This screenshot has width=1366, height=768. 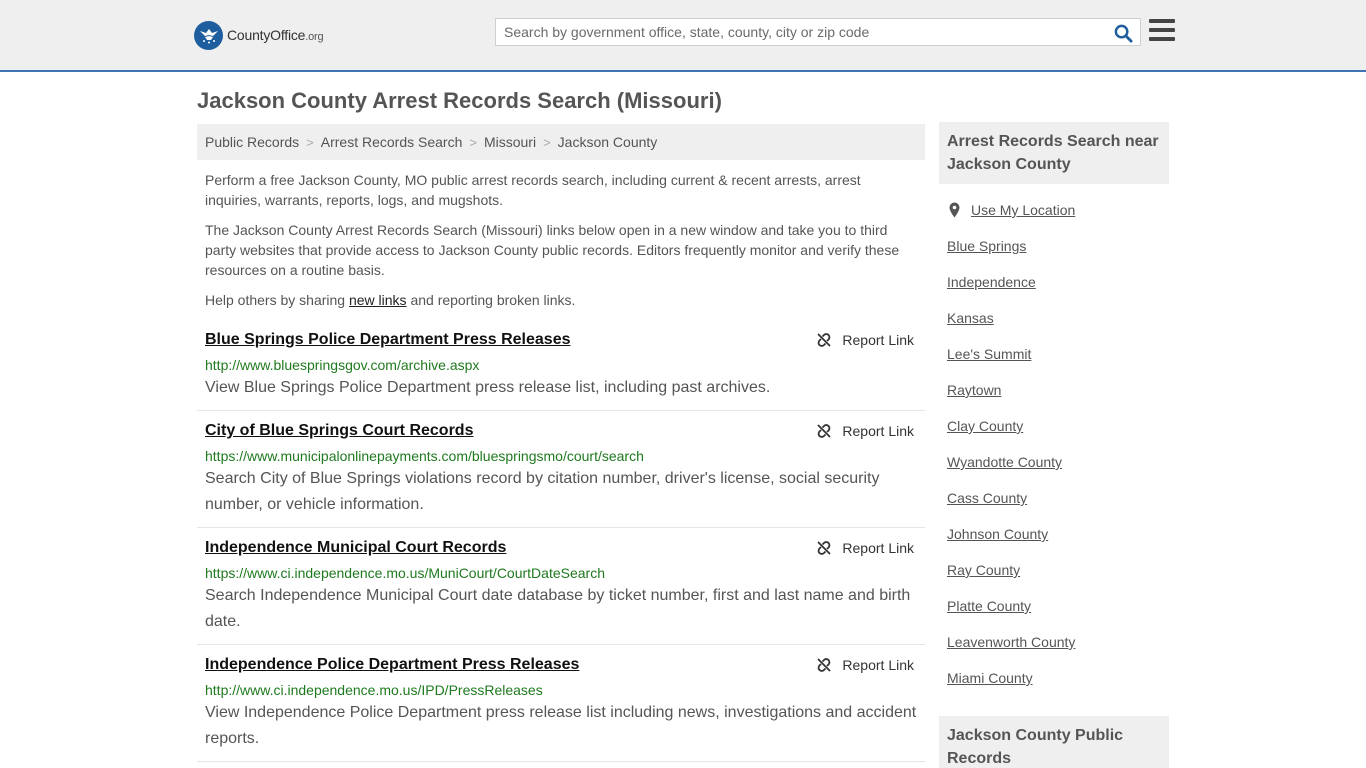 What do you see at coordinates (392, 142) in the screenshot?
I see `breadcrumb-arrest-records-search: Arrest Records Search` at bounding box center [392, 142].